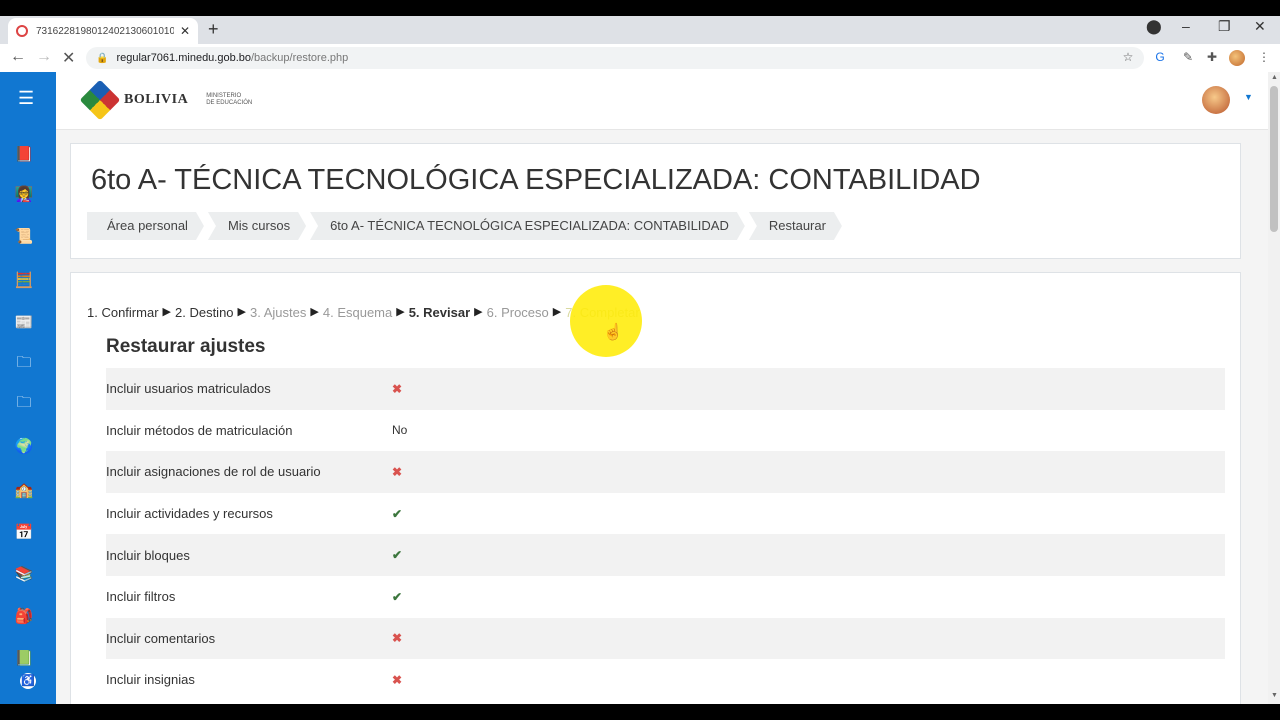 The image size is (1280, 720). I want to click on tab-bar: 731622819801240213060101039 ✕ + ⬤ – ❐ ✕, so click(640, 30).